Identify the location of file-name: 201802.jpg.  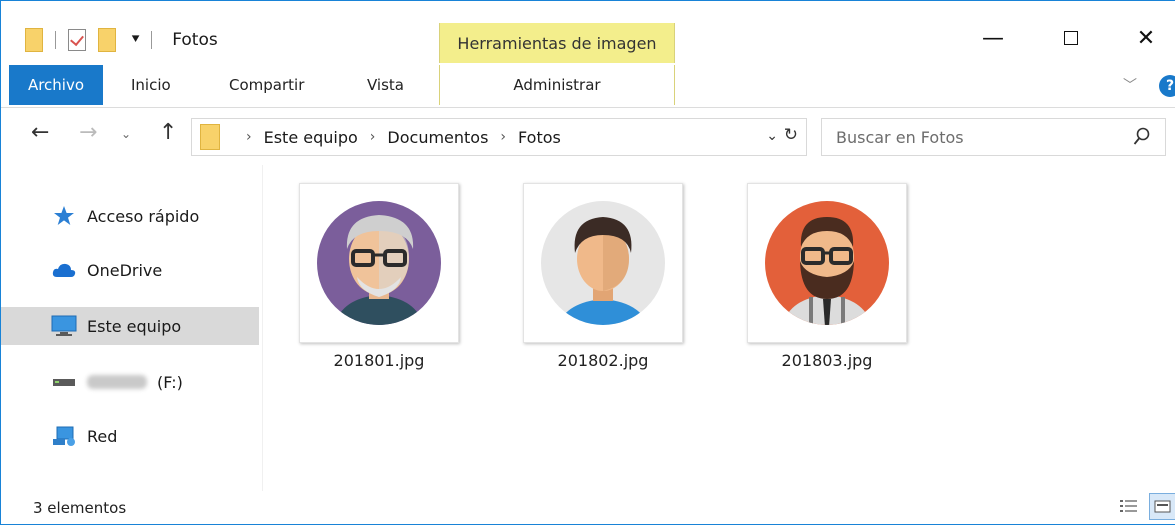
(603, 360).